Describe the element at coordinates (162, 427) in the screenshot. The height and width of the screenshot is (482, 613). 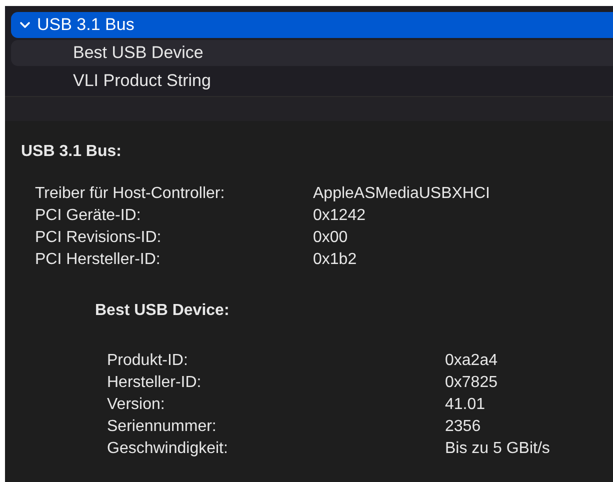
I see `field-label: Seriennummer:` at that location.